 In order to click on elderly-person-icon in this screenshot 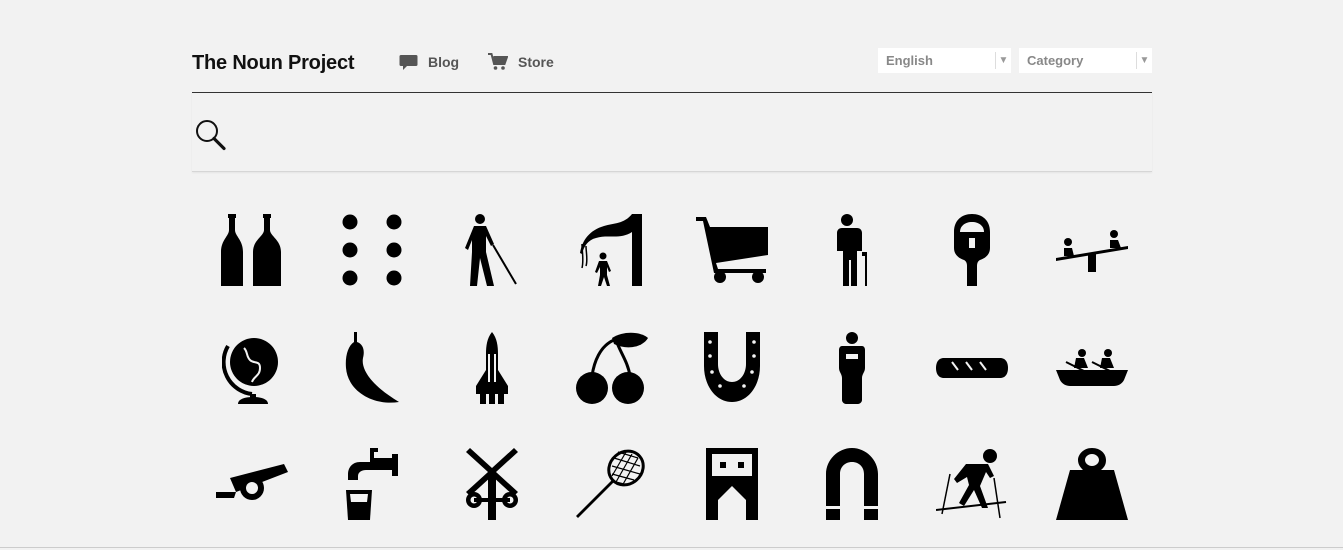, I will do `click(852, 250)`.